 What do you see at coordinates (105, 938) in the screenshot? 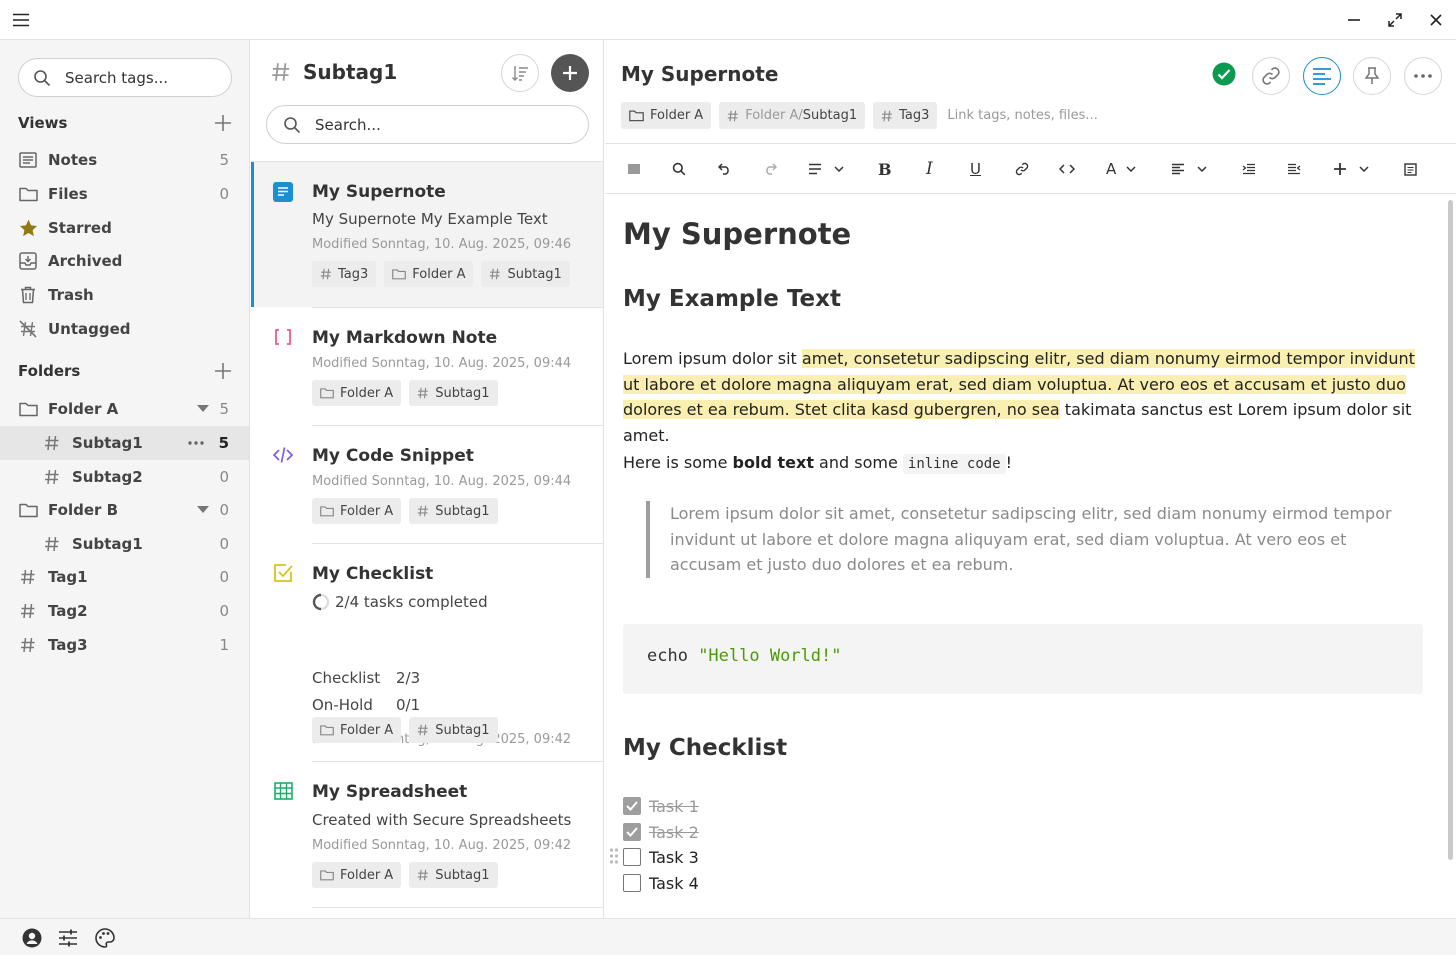
I see `theme-palette-icon` at bounding box center [105, 938].